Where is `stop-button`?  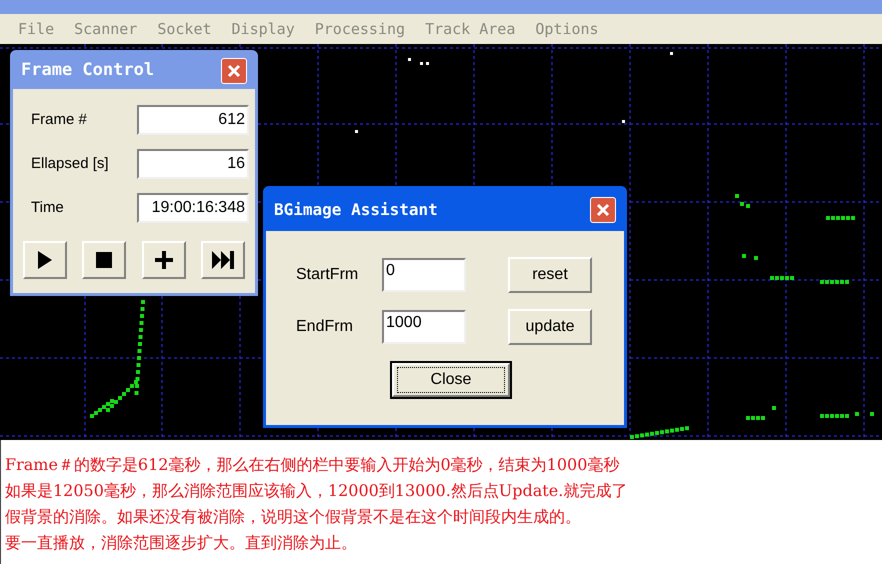
stop-button is located at coordinates (104, 260).